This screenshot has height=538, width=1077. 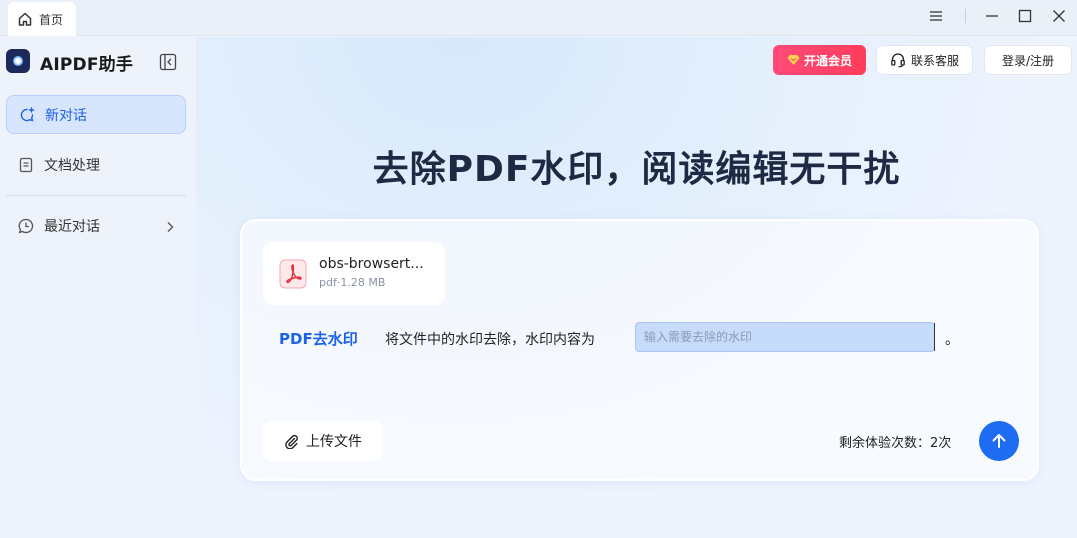 I want to click on tab-label: 首页, so click(x=51, y=19).